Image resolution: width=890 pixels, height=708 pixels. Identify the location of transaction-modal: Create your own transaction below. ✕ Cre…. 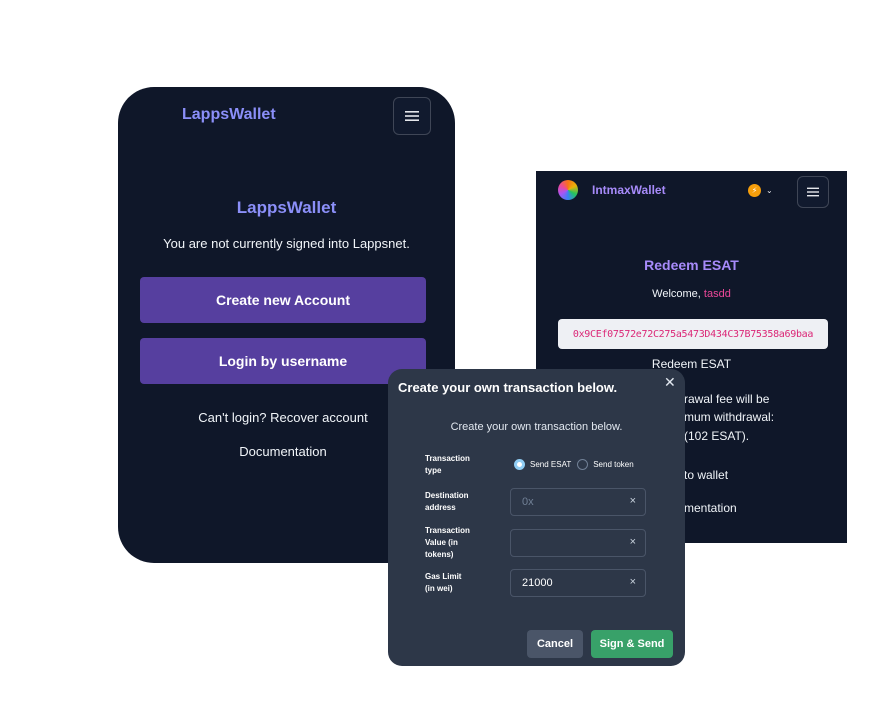
(536, 517).